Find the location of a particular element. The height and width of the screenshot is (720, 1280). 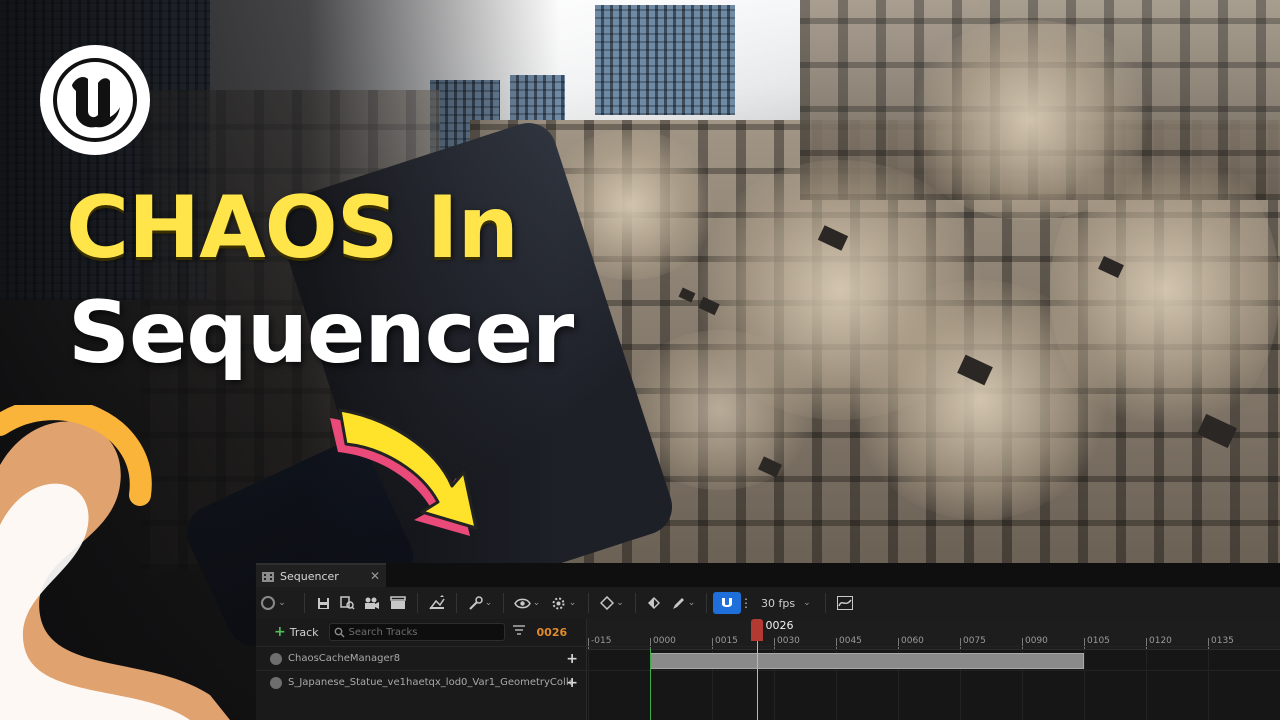

render-button is located at coordinates (437, 603).